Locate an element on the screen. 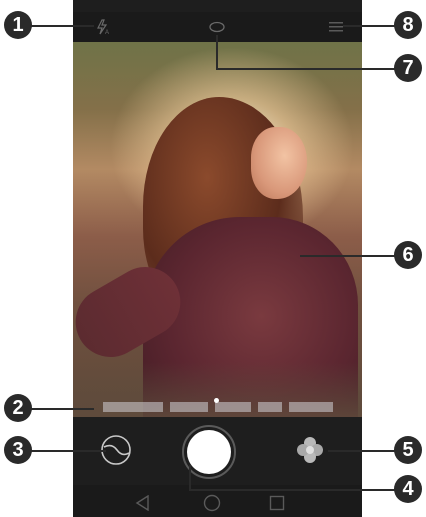 This screenshot has height=517, width=426. callout-5: 5 is located at coordinates (408, 450).